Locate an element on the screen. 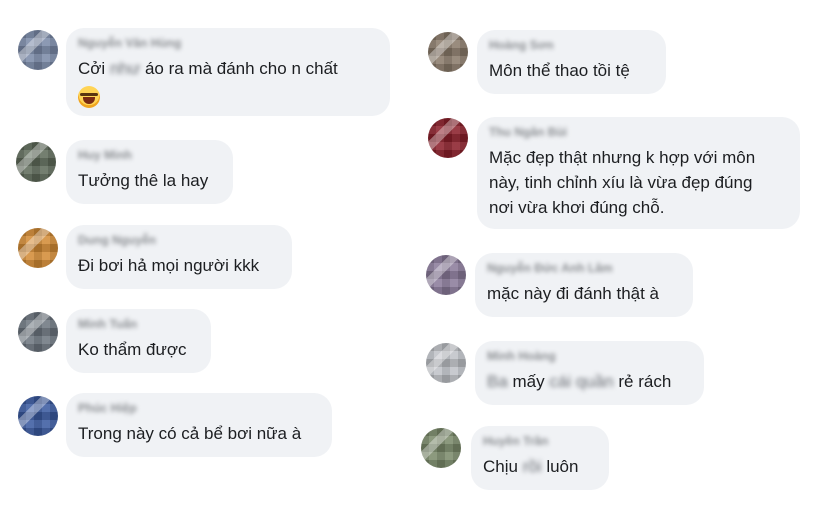 The image size is (820, 513). commenter-name: Huyền Trần is located at coordinates (540, 441).